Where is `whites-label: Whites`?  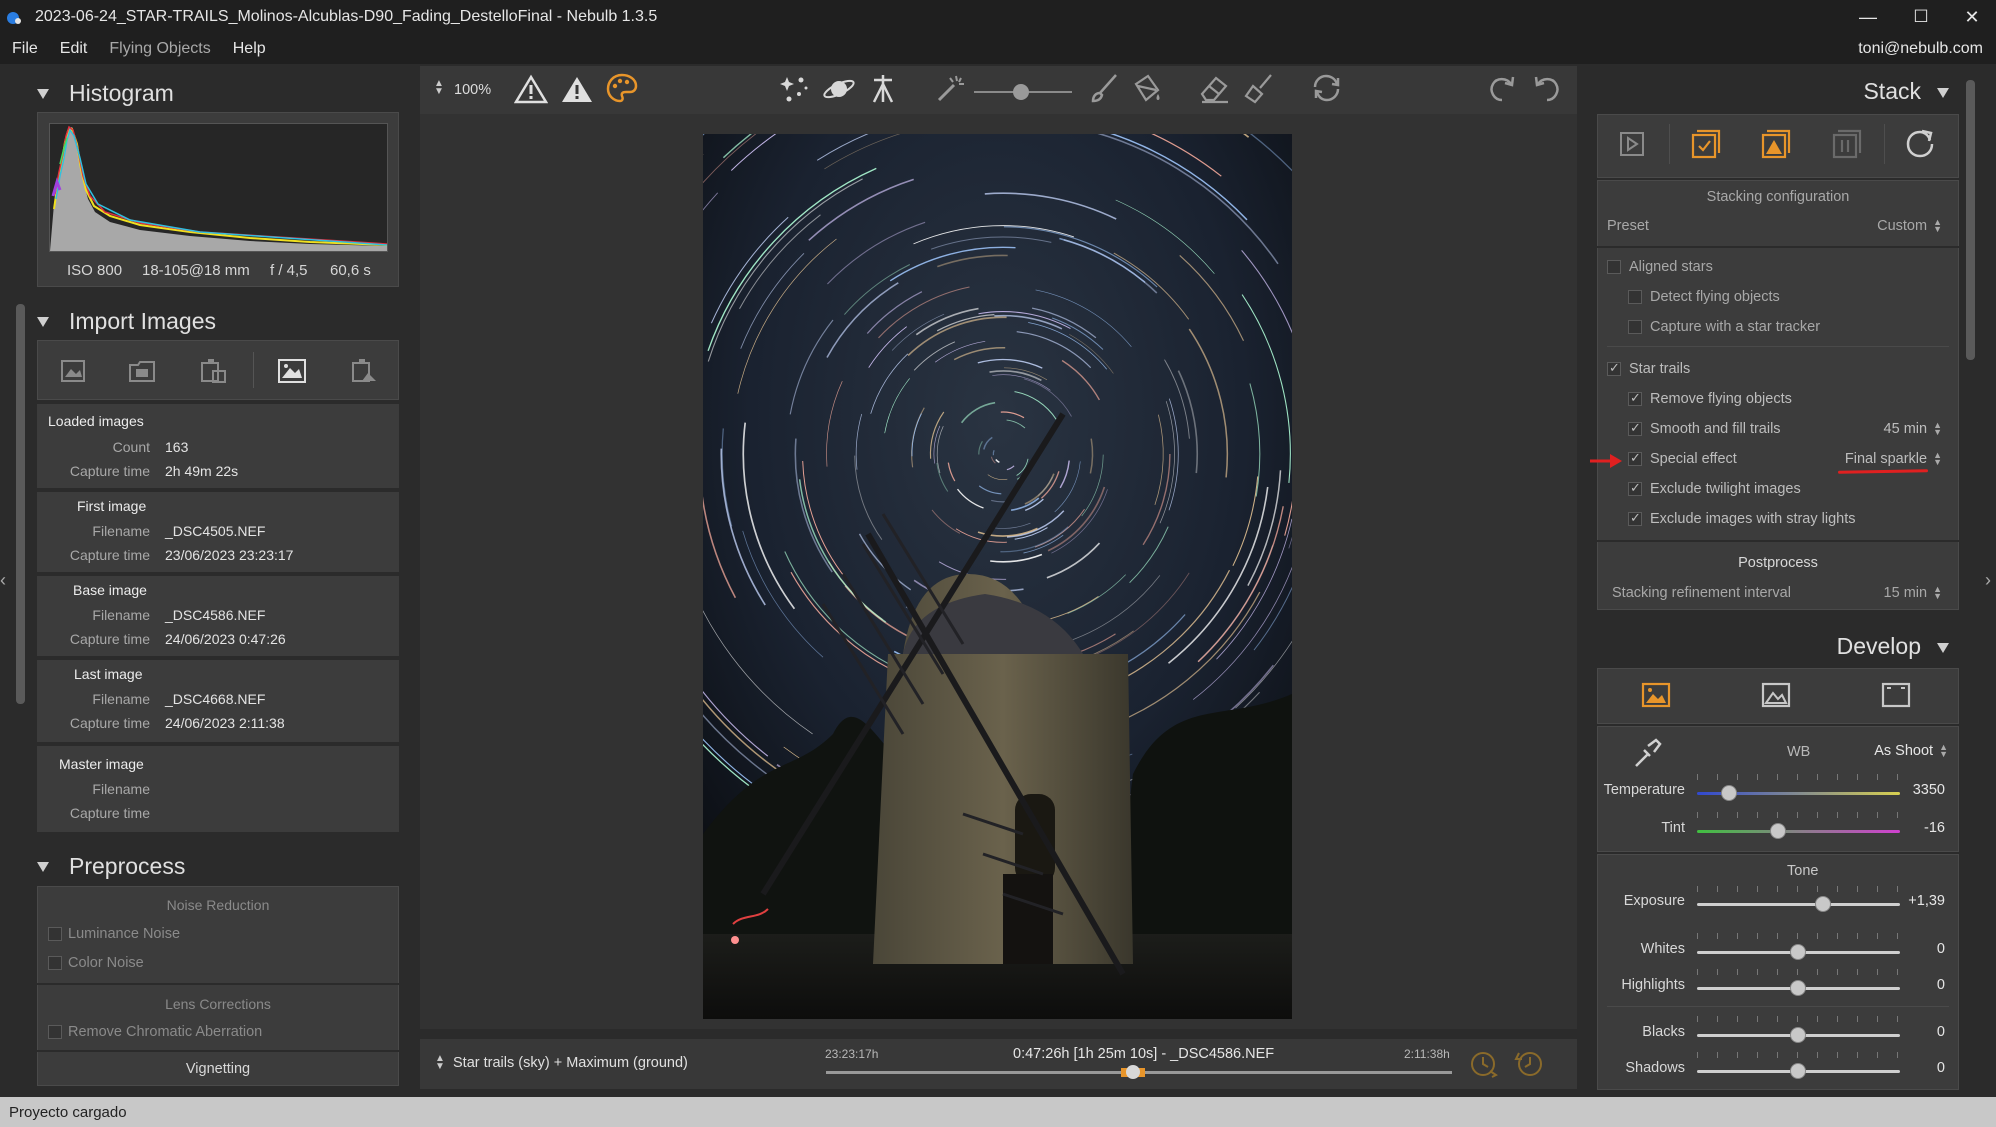 whites-label: Whites is located at coordinates (1662, 949).